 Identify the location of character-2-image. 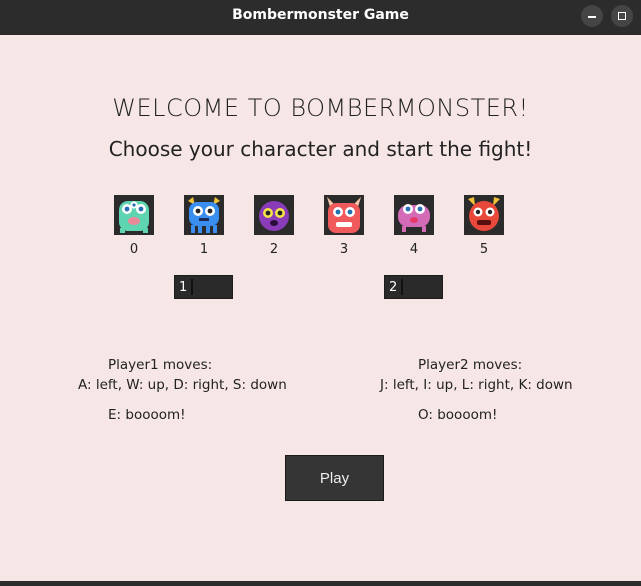
(274, 215).